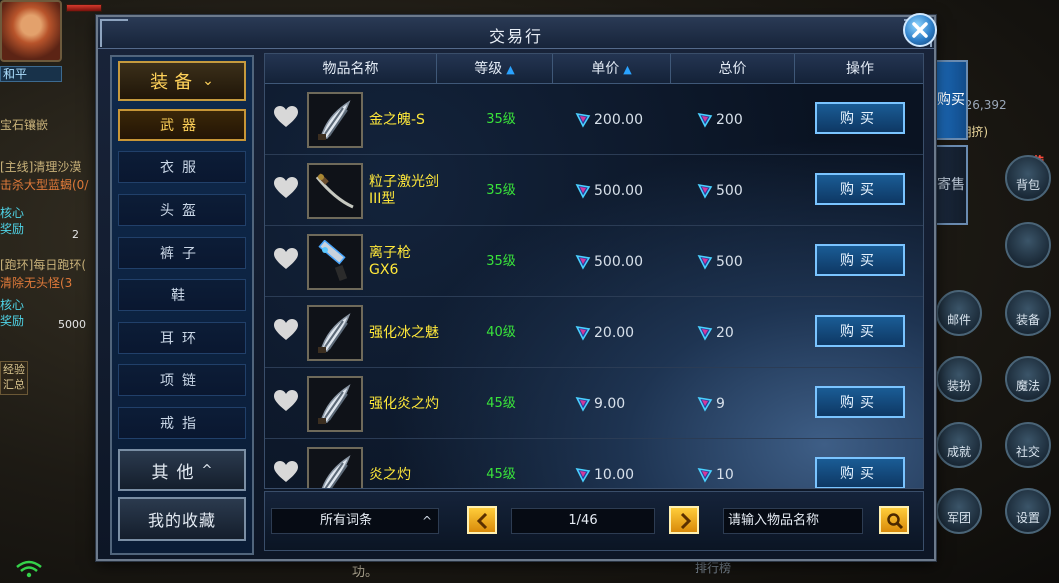 The image size is (1059, 583). What do you see at coordinates (583, 521) in the screenshot?
I see `page-indicator: 1/46` at bounding box center [583, 521].